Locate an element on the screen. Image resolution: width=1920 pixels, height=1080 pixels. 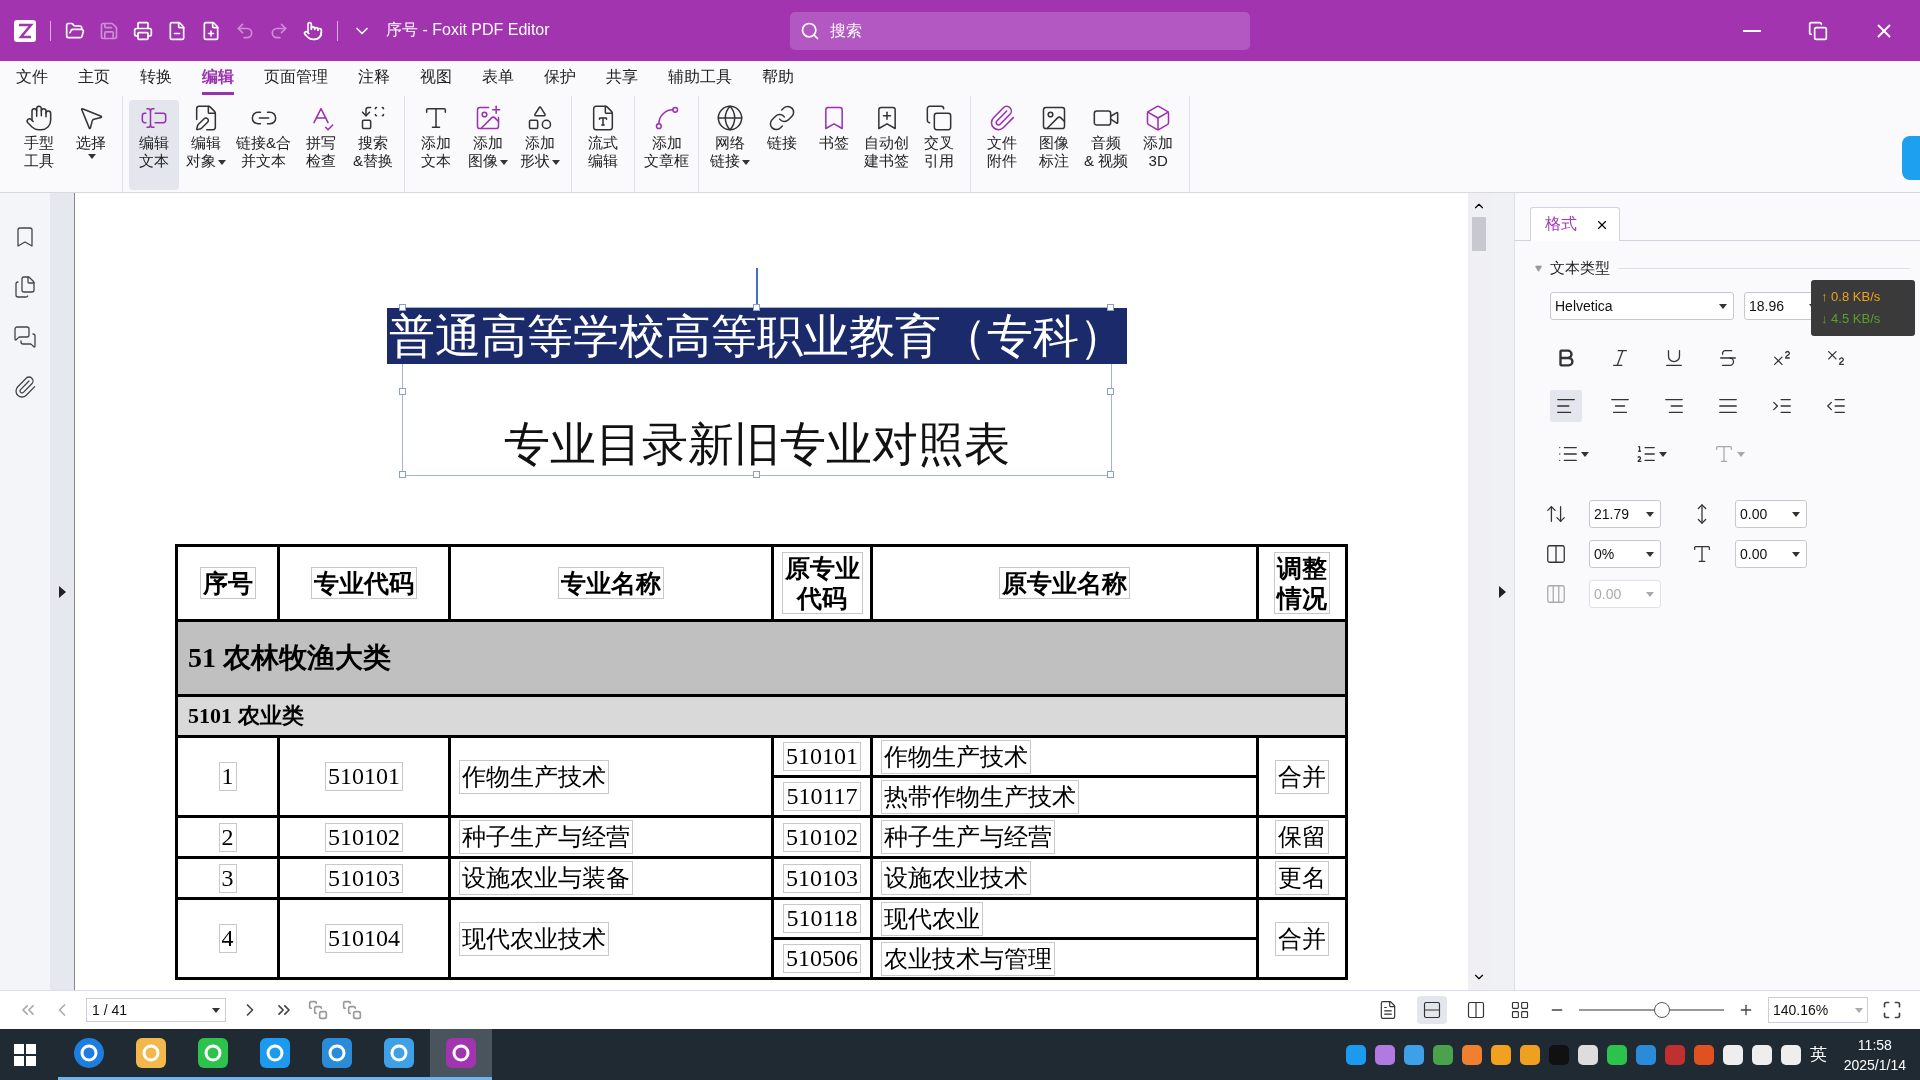
assistant-bubble-icon is located at coordinates (1911, 158).